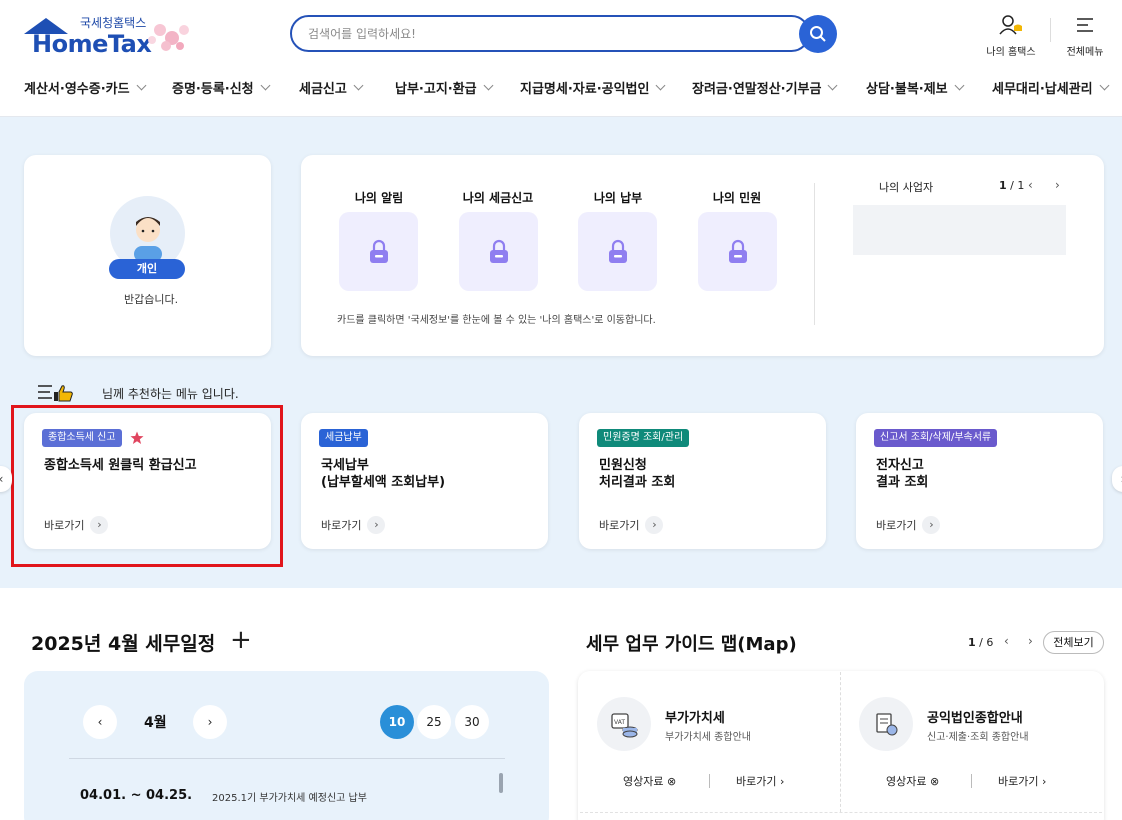 The image size is (1122, 820). Describe the element at coordinates (241, 640) in the screenshot. I see `plus-icon: +` at that location.